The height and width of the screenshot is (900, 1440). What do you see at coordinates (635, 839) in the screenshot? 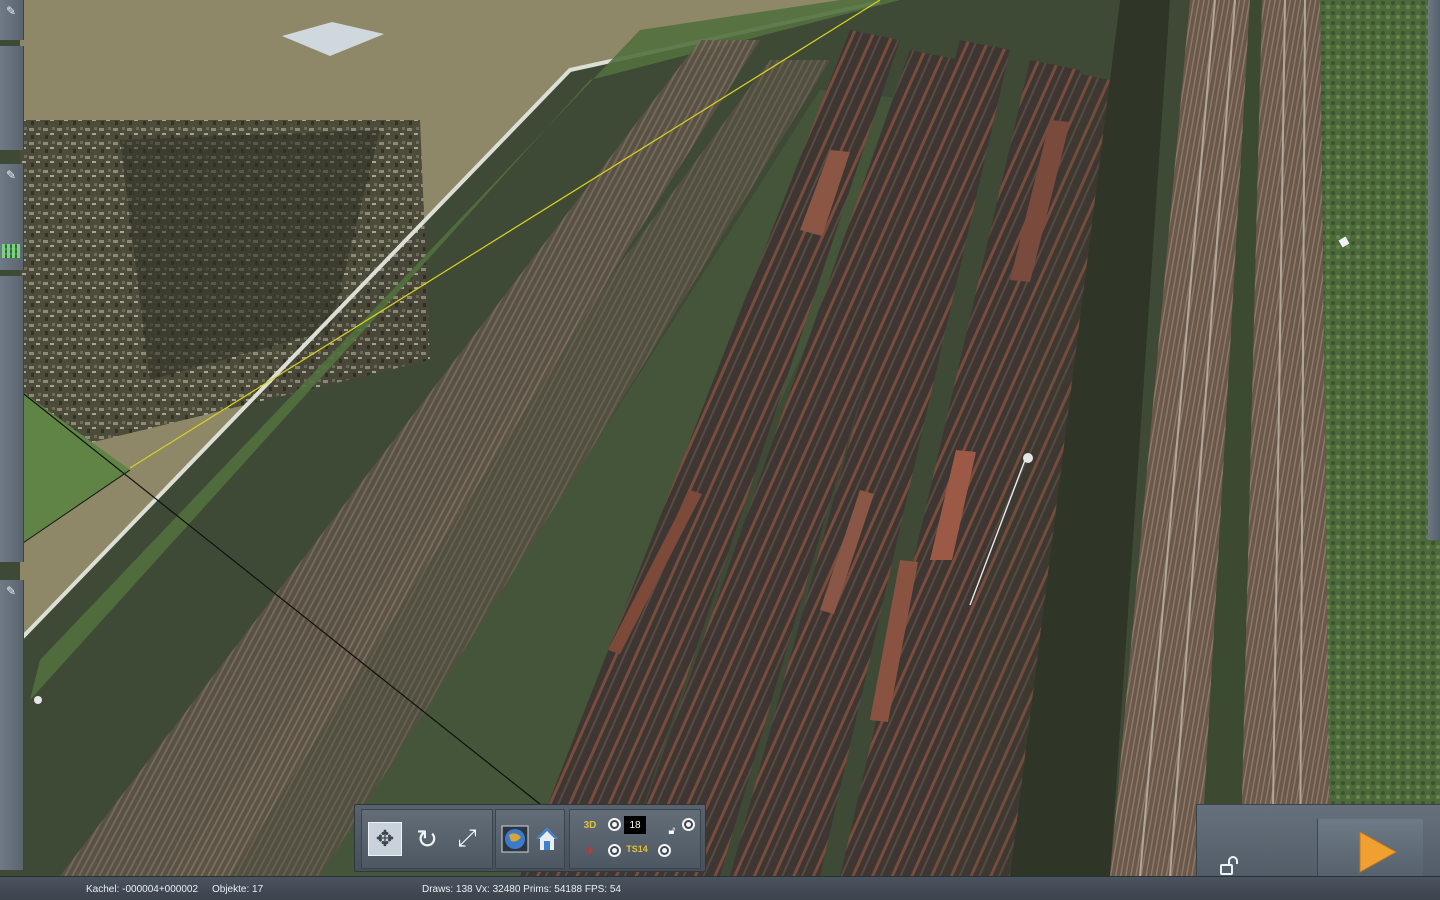
I see `layers-group: 3D 18 🔓︎ ✈ TS14` at bounding box center [635, 839].